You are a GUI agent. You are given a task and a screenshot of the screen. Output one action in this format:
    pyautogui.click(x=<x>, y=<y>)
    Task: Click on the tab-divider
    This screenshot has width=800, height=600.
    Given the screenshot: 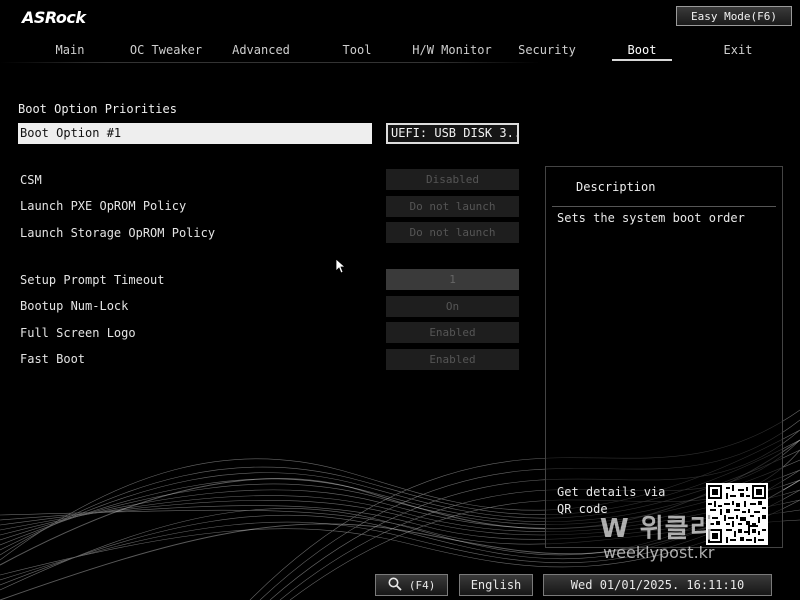 What is the action you would take?
    pyautogui.click(x=270, y=62)
    